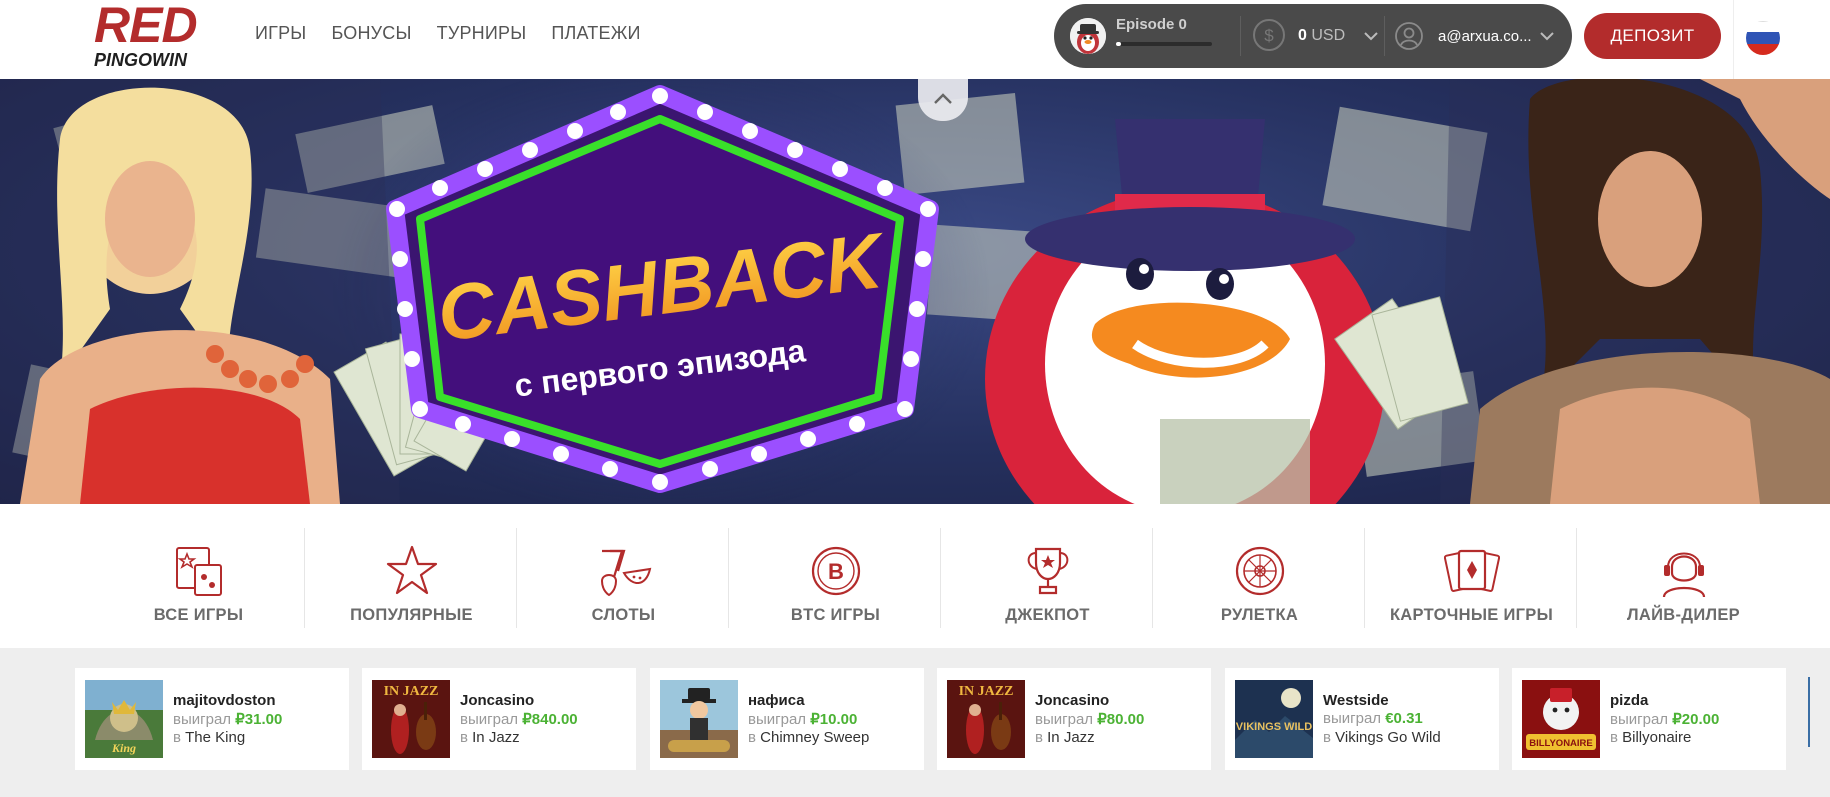 This screenshot has width=1830, height=797. I want to click on category-label: ВСЕ ИГРЫ, so click(198, 615).